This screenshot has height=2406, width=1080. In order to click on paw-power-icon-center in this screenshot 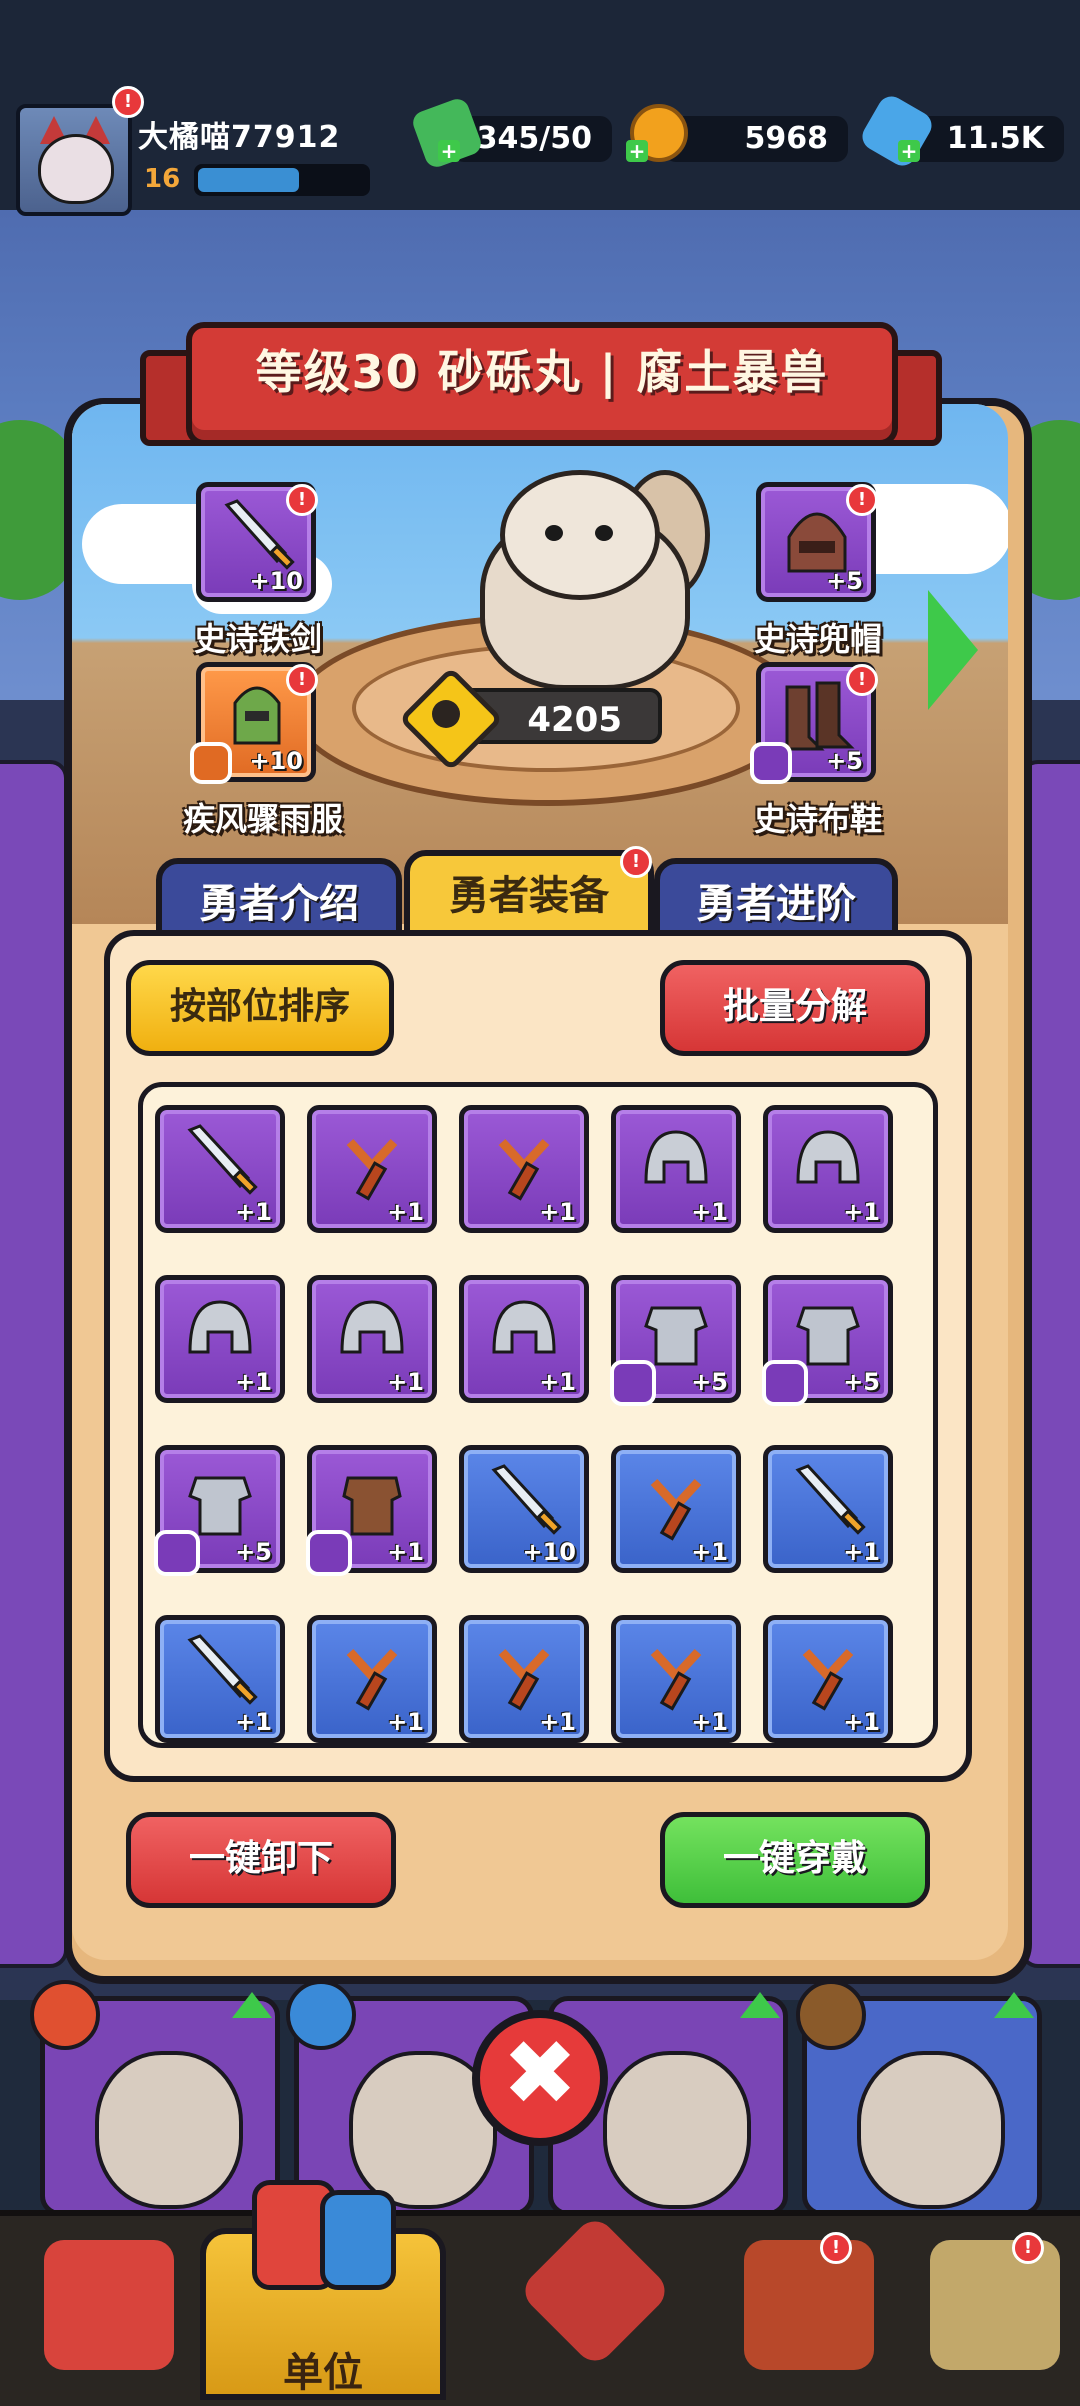, I will do `click(446, 714)`.